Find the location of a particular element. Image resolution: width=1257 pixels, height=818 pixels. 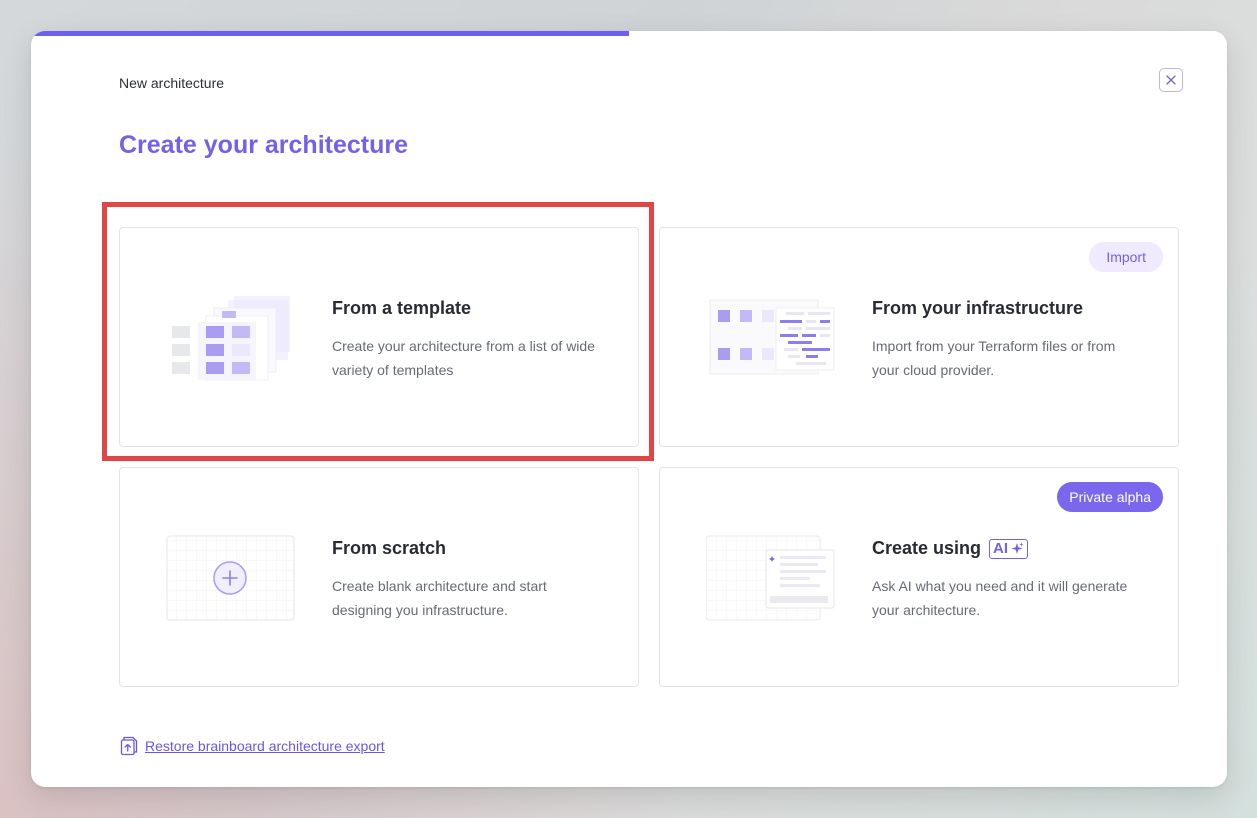

file-upload-icon is located at coordinates (129, 746).